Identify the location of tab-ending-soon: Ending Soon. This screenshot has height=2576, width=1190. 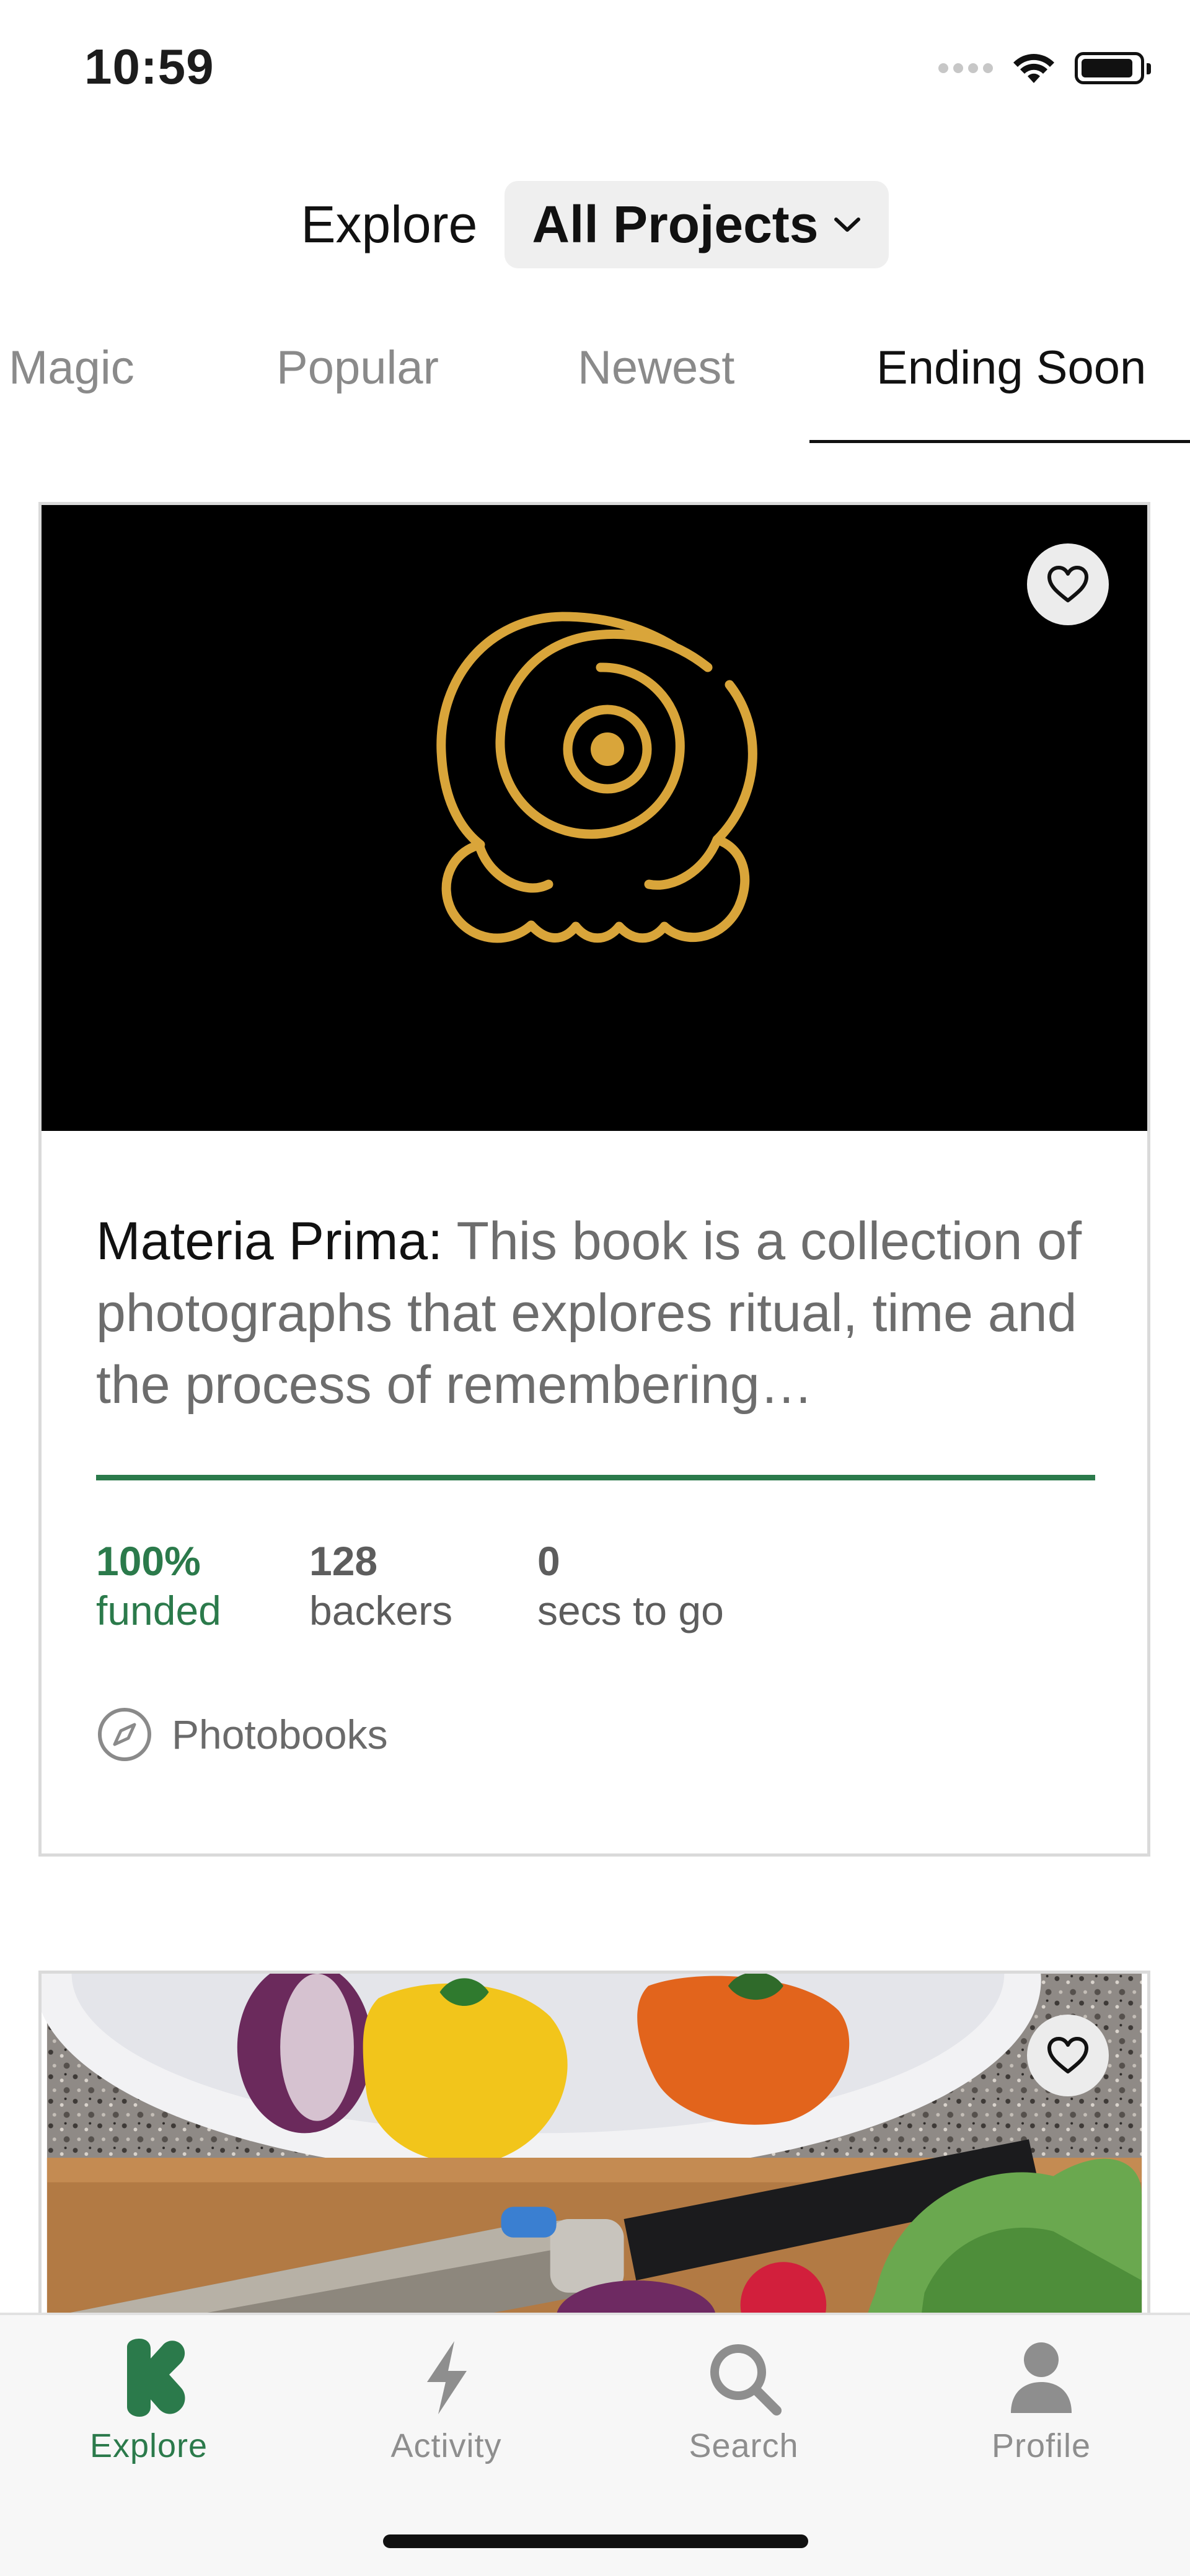
(1011, 368).